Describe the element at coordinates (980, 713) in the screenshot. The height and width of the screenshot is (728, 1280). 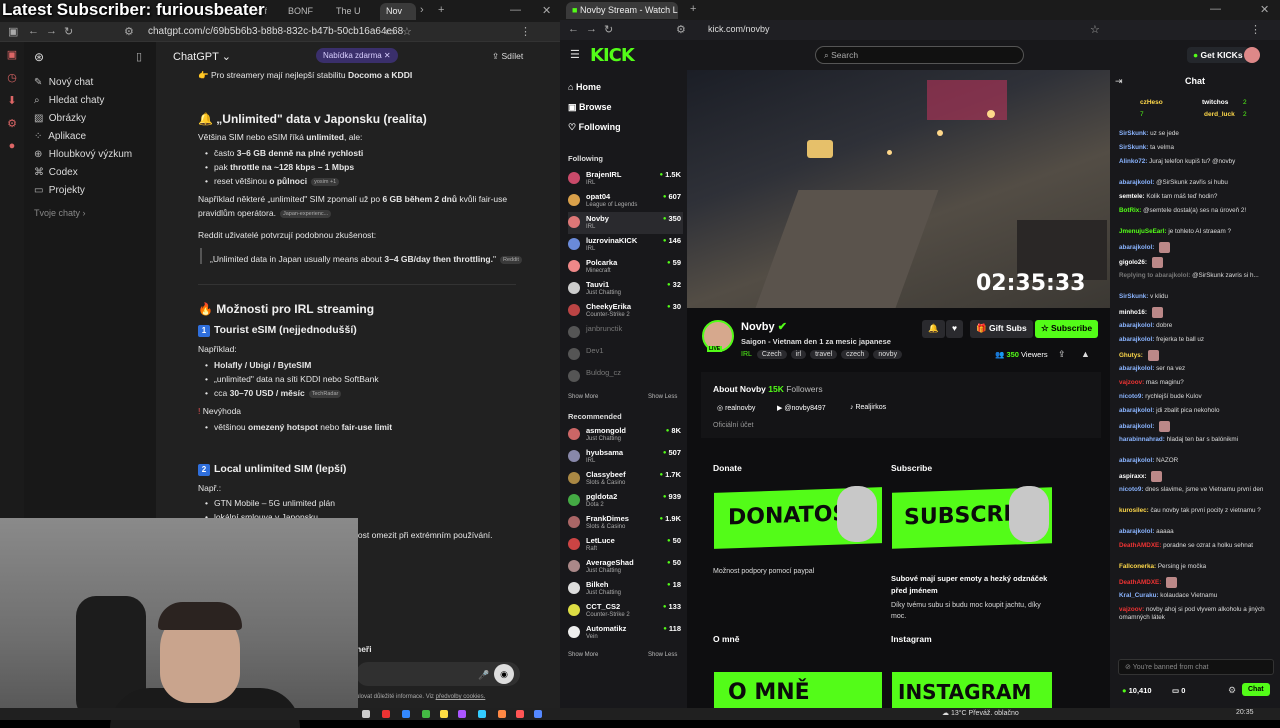
I see `weather-widget: ☁ 13°C Převáž. oblačno` at that location.